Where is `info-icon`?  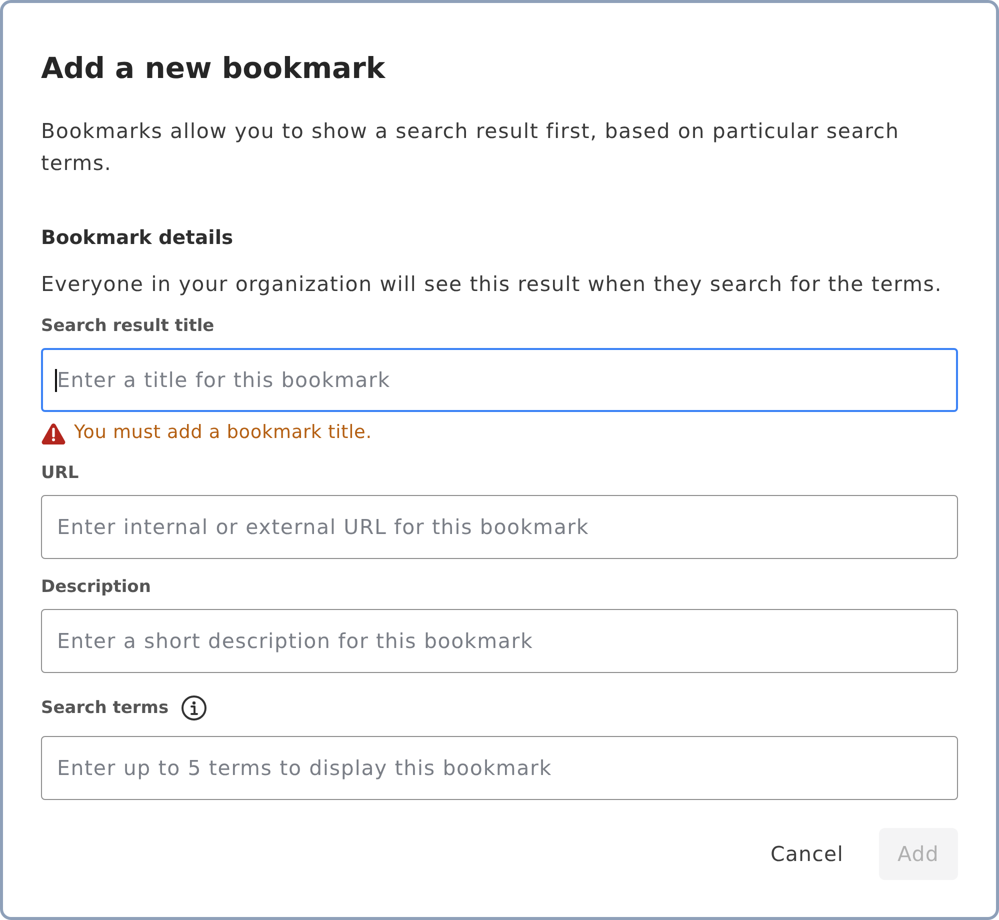
info-icon is located at coordinates (193, 708).